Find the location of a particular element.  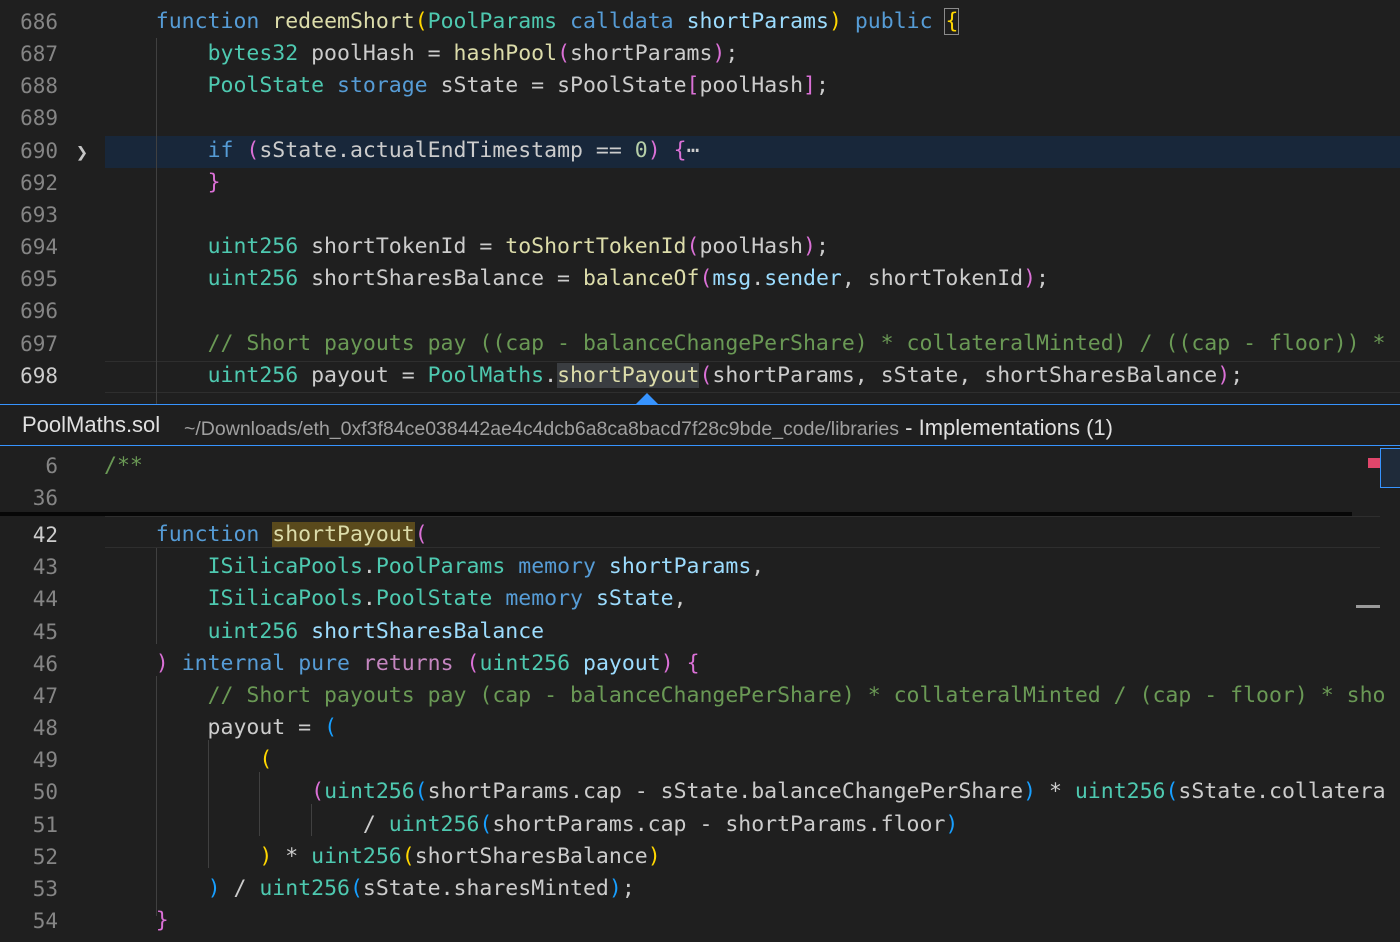

minimap-marker is located at coordinates (1374, 463).